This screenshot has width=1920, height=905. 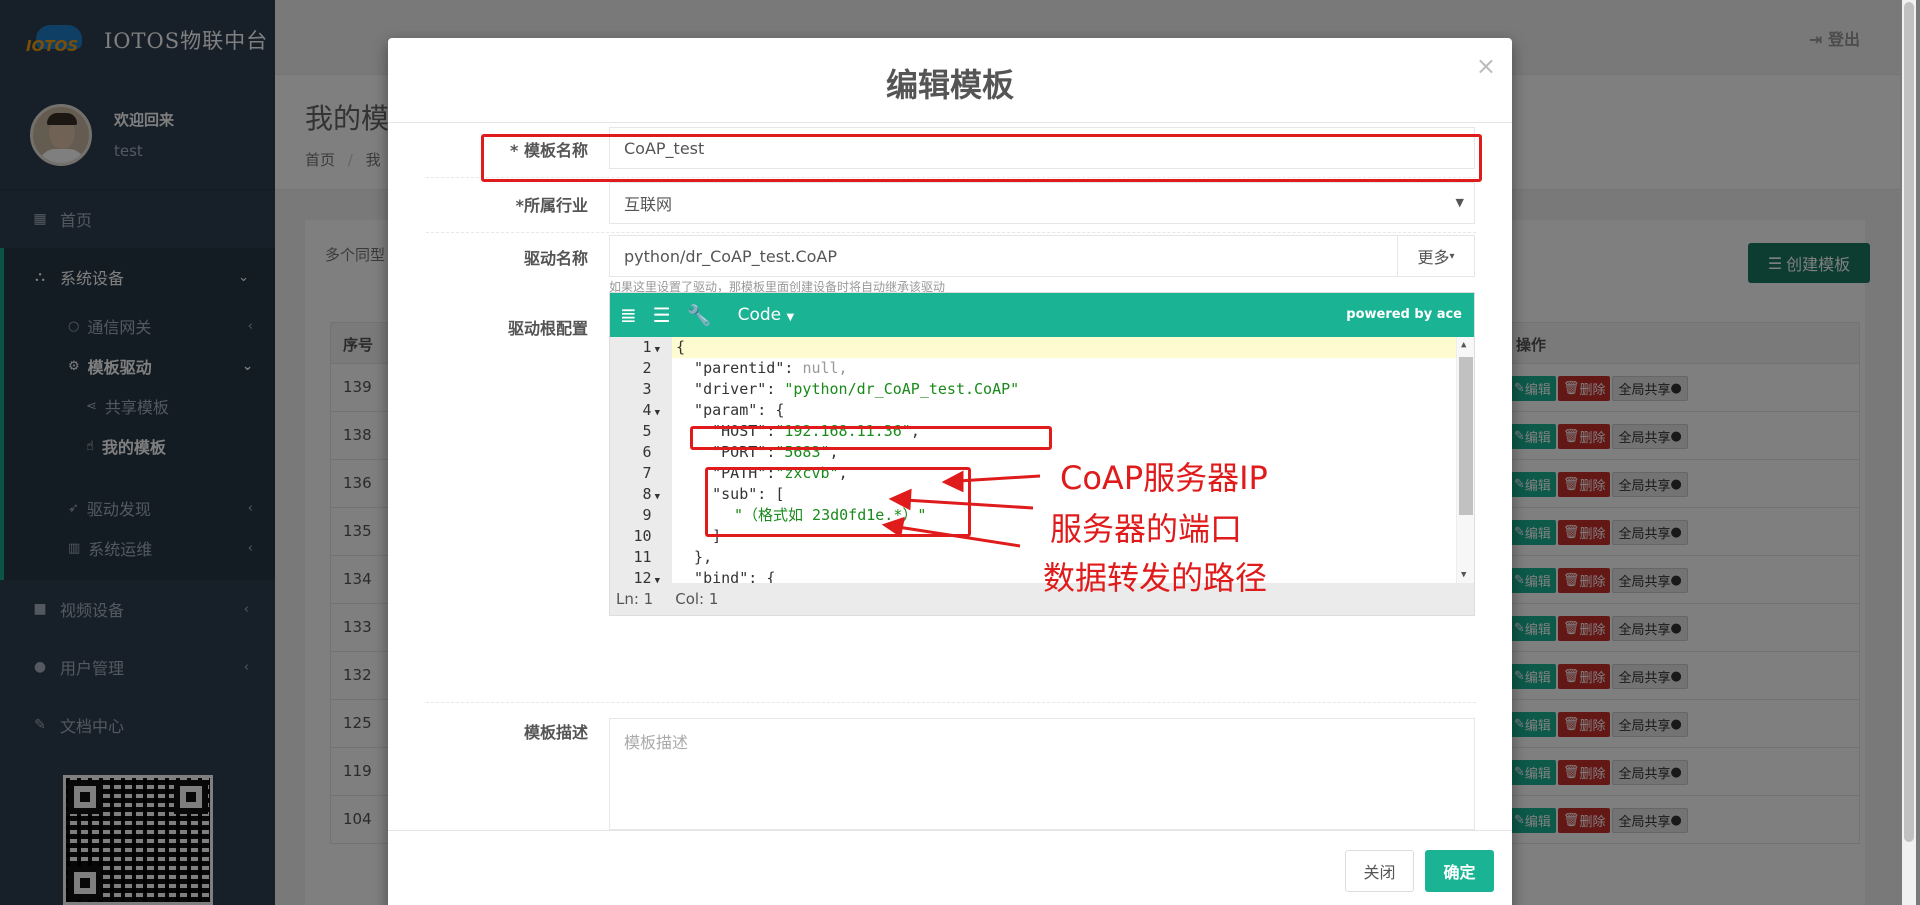 I want to click on annotation-port: 服务器的端口, so click(x=1146, y=529).